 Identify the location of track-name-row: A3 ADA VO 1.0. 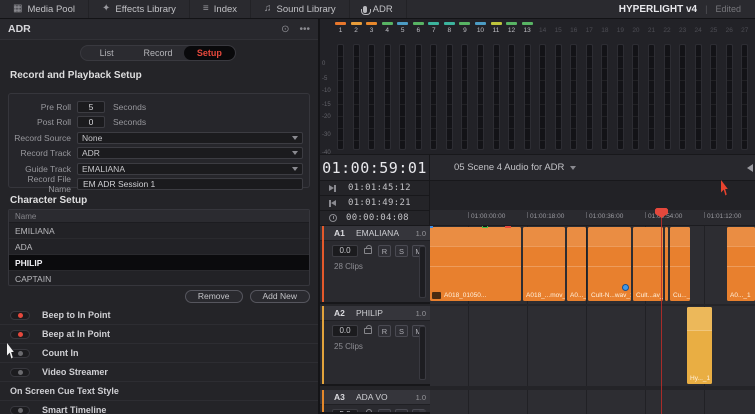
(375, 397).